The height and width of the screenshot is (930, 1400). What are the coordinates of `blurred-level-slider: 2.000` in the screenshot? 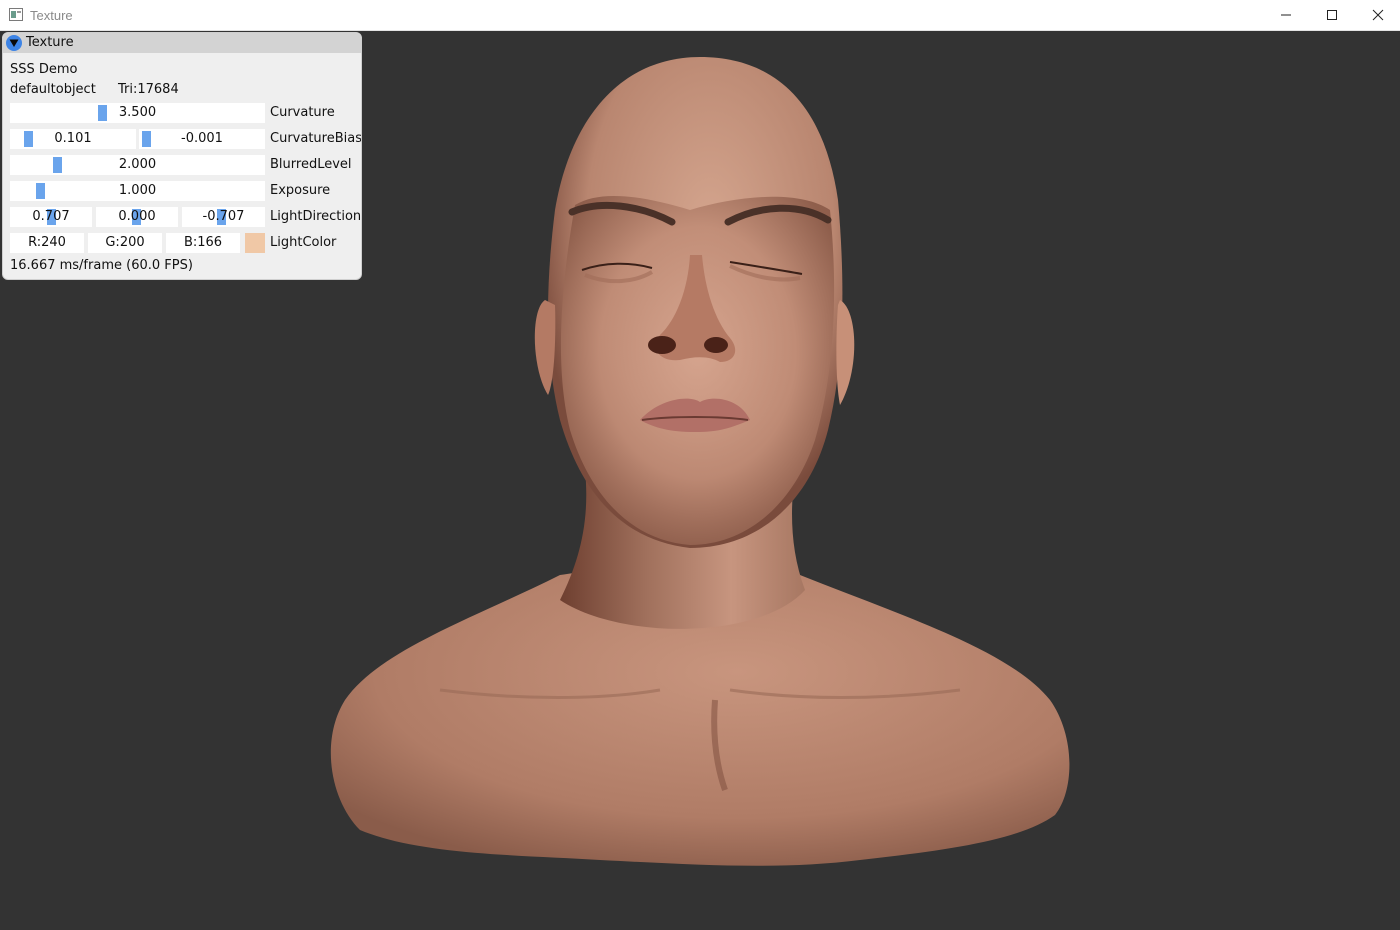 It's located at (137, 165).